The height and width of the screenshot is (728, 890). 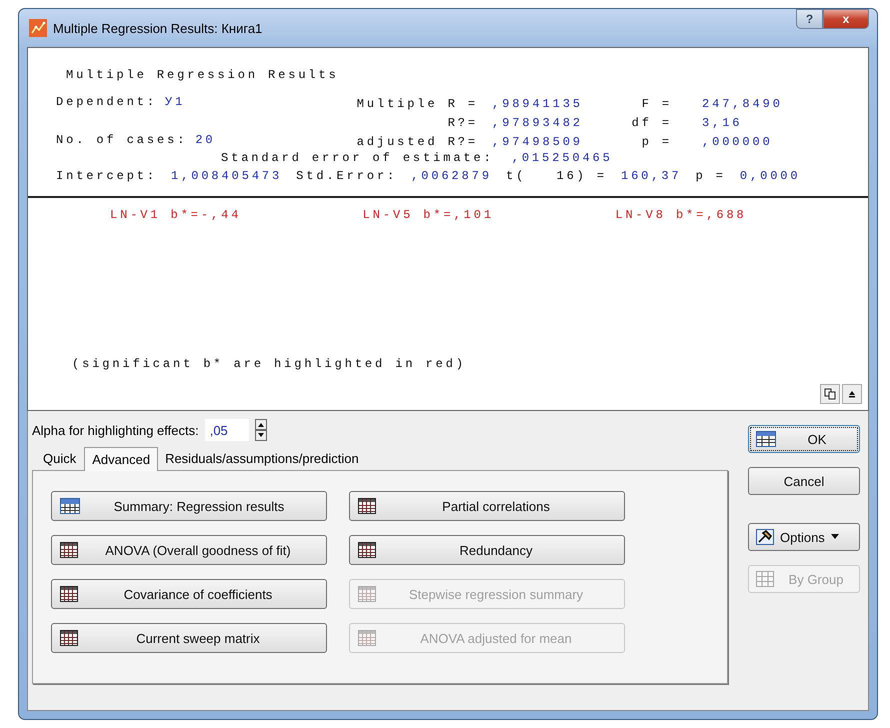 What do you see at coordinates (226, 176) in the screenshot?
I see `stat-value: 1,008405473` at bounding box center [226, 176].